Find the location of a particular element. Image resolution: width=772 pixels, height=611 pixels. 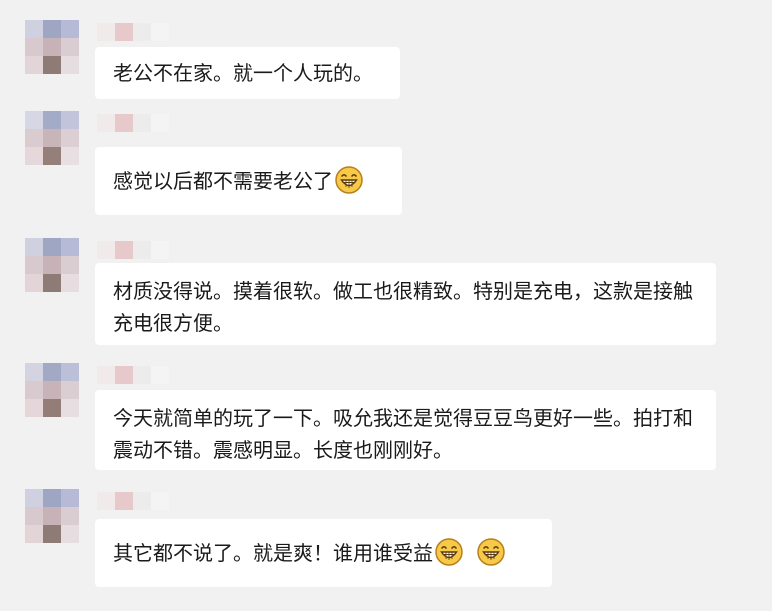

message-bubble: 其它都不说了。就是爽！谁用谁受益 is located at coordinates (323, 553).